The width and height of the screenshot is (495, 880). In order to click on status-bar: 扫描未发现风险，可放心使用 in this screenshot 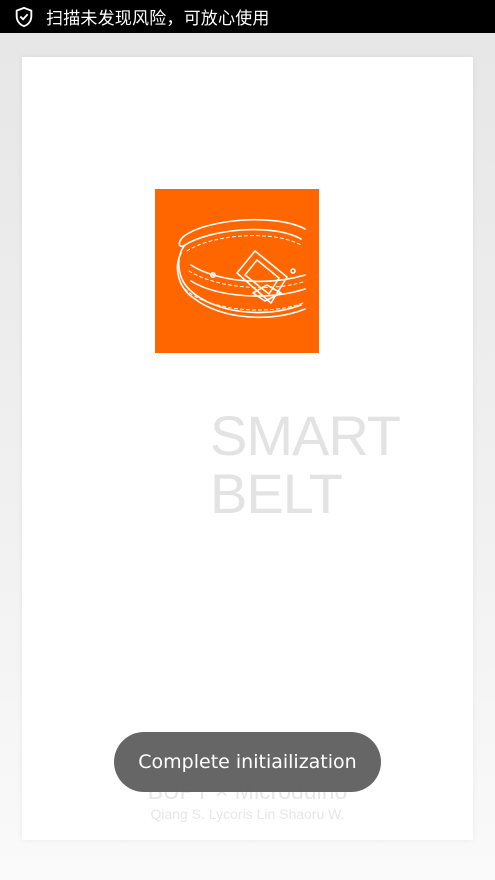, I will do `click(247, 16)`.